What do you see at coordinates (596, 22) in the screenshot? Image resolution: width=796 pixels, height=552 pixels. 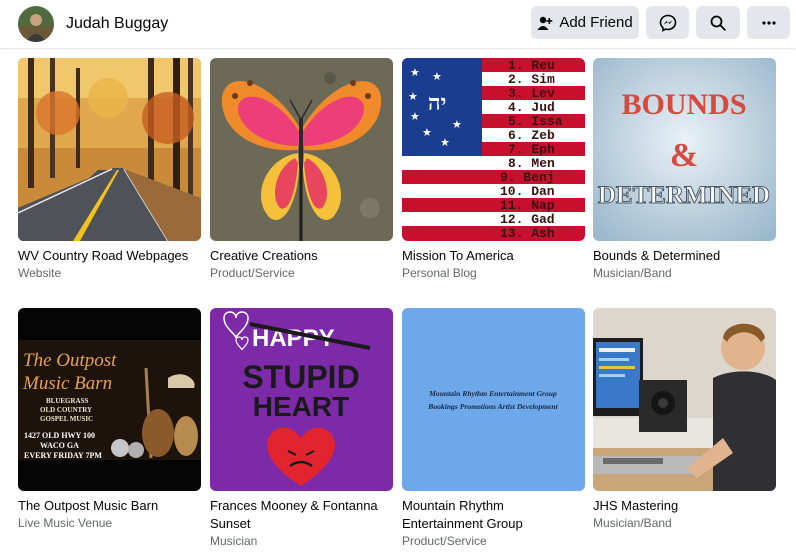 I see `add-friend-label: Add Friend` at bounding box center [596, 22].